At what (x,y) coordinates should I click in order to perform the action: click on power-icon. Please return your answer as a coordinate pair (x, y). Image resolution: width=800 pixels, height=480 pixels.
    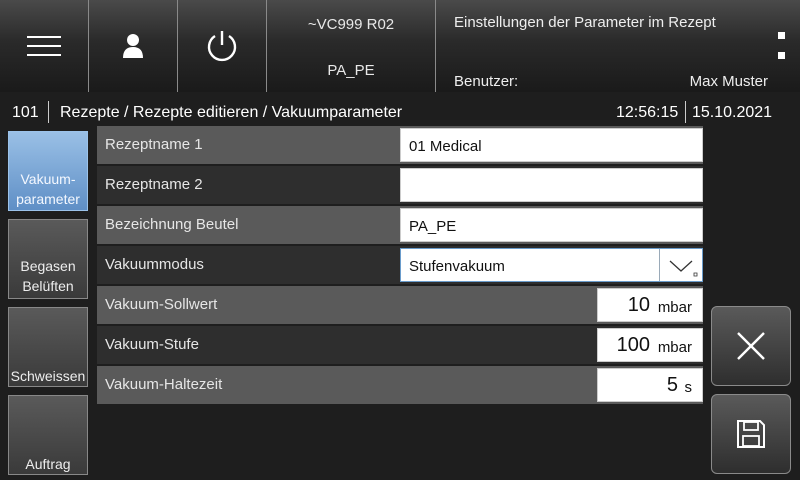
    Looking at the image, I should click on (222, 46).